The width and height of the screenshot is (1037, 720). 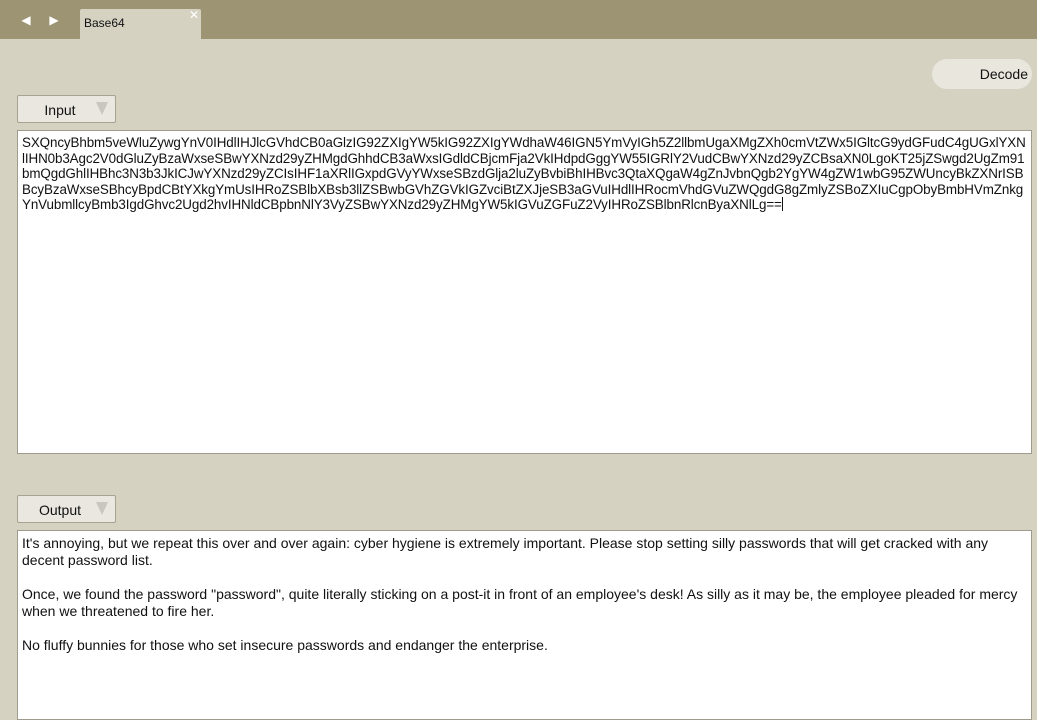 I want to click on tab-label: Base64, so click(x=104, y=23).